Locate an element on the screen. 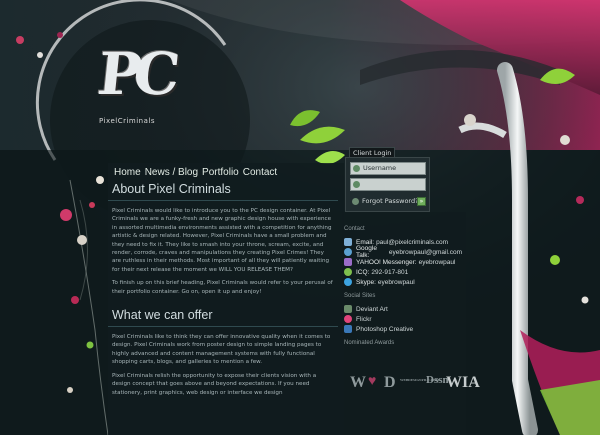  award-logo: D is located at coordinates (390, 383).